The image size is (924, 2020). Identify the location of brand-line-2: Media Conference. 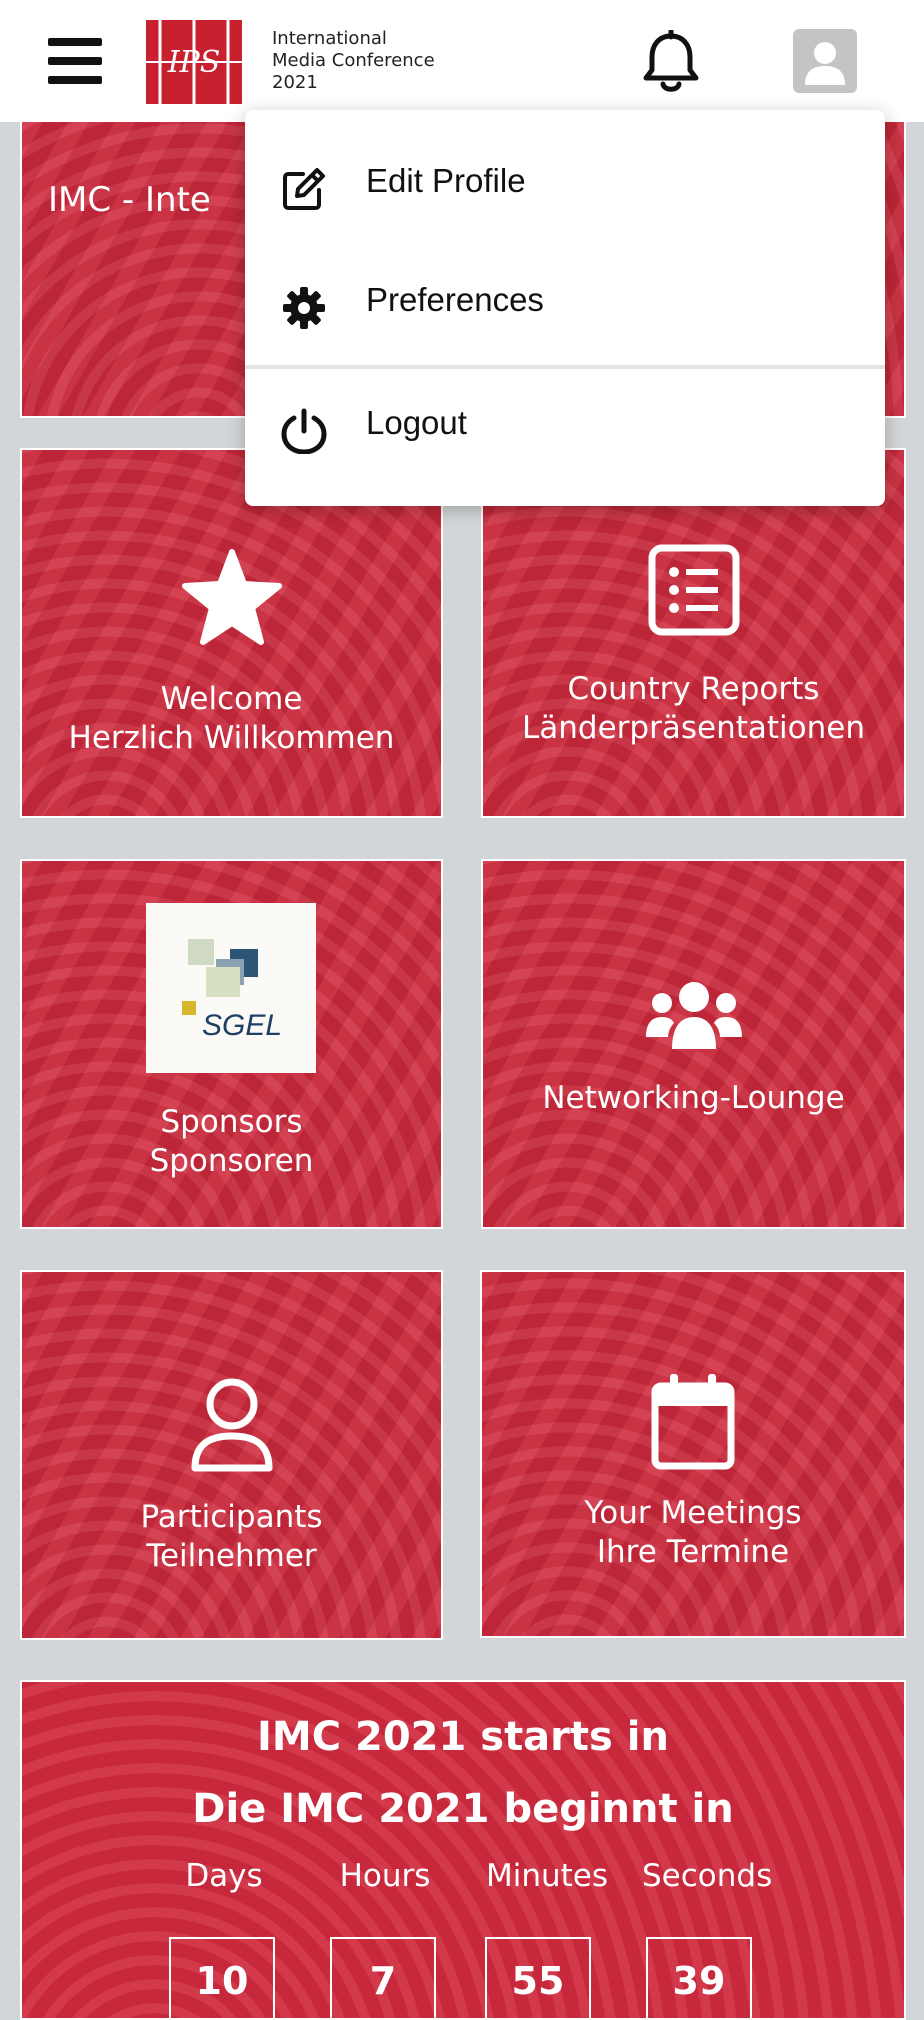
(353, 60).